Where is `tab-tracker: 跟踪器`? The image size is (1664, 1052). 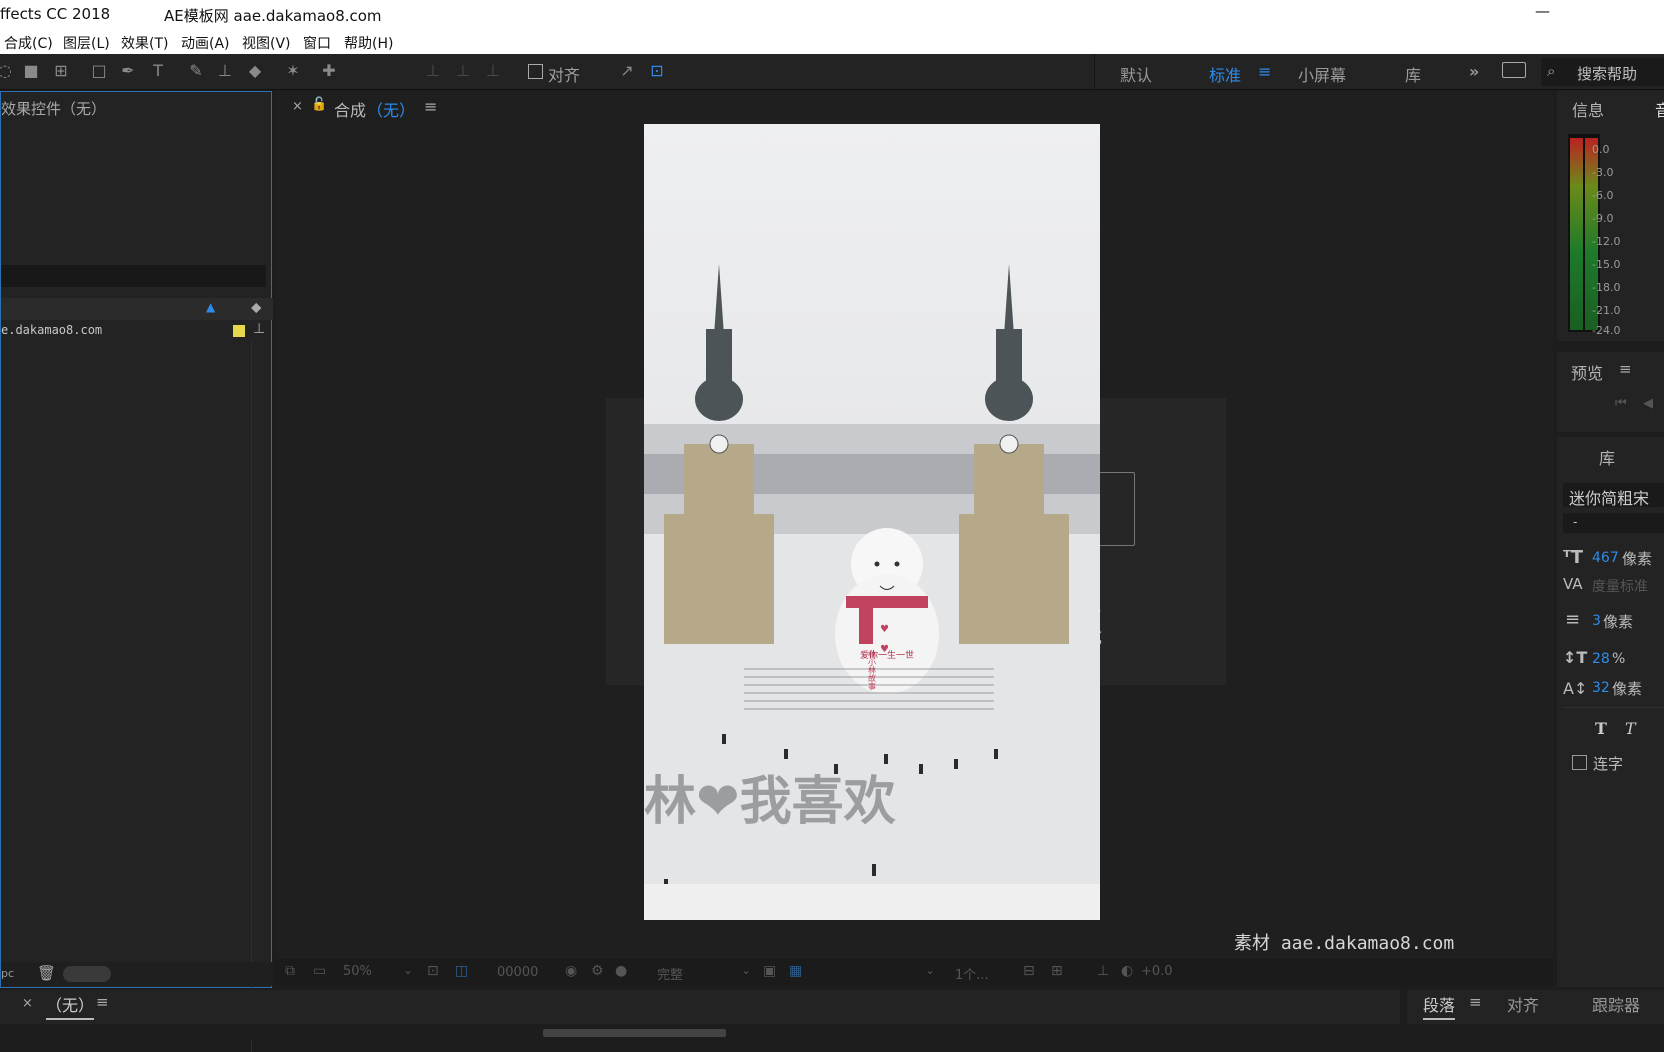
tab-tracker: 跟踪器 is located at coordinates (1616, 1004).